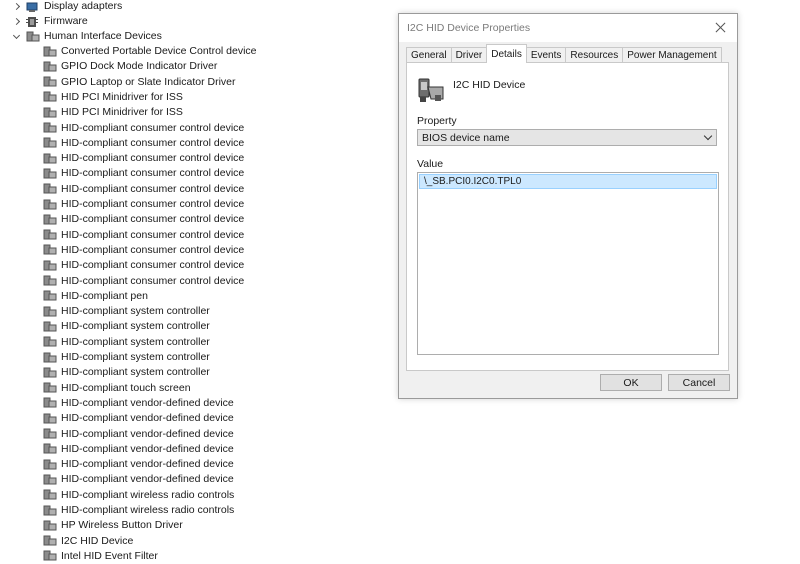  What do you see at coordinates (546, 55) in the screenshot?
I see `tab-events: Events` at bounding box center [546, 55].